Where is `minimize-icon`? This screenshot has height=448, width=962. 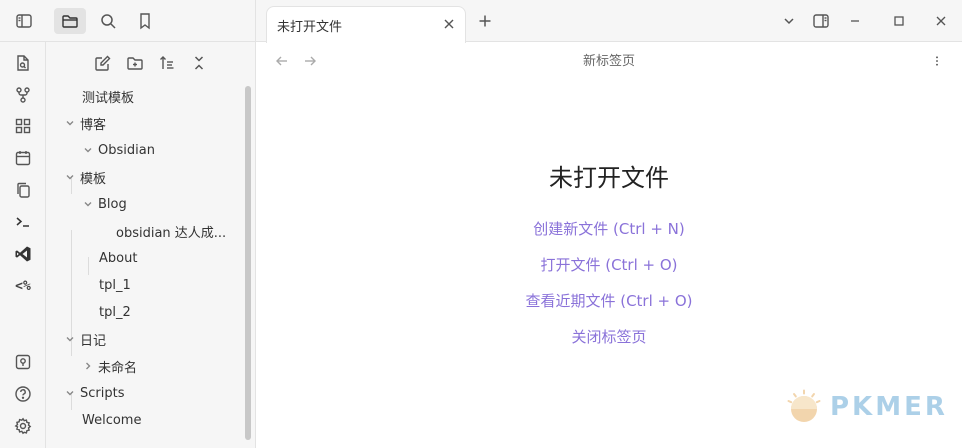
minimize-icon is located at coordinates (855, 21).